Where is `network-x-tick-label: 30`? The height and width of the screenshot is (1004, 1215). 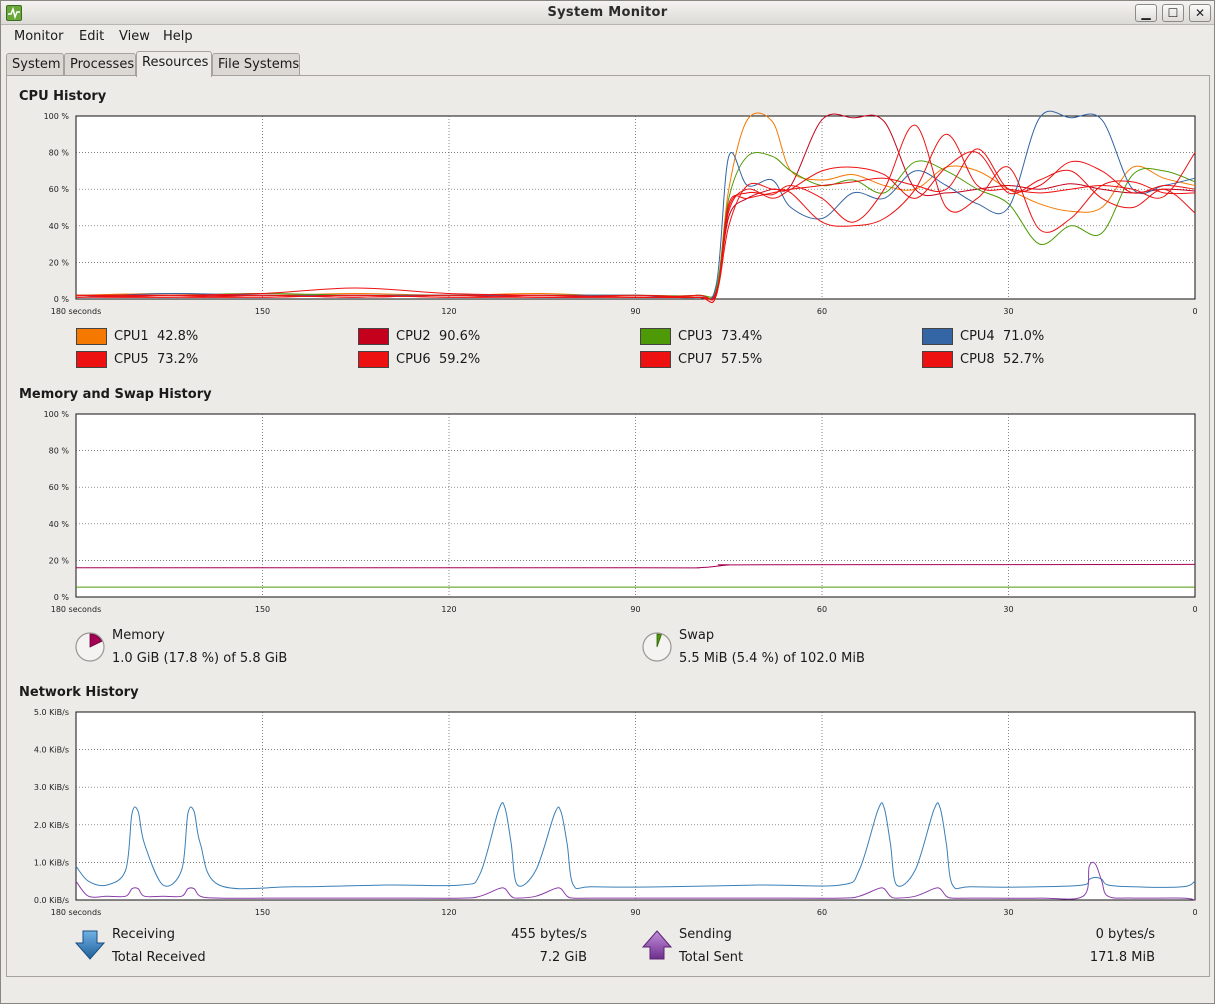
network-x-tick-label: 30 is located at coordinates (1008, 912).